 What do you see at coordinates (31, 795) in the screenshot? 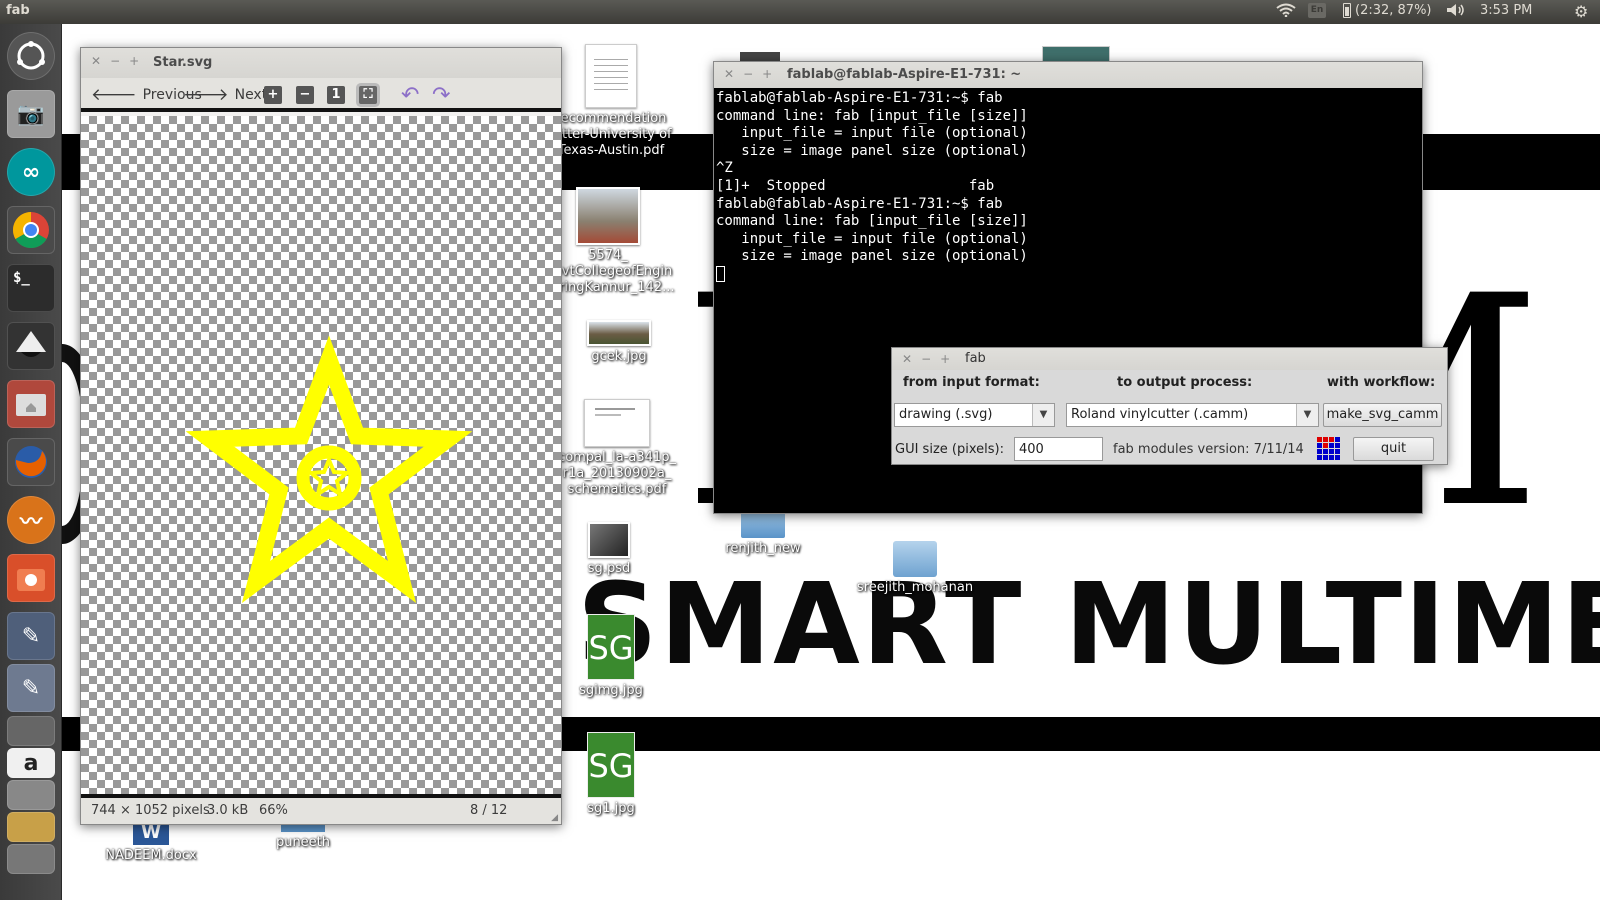
I see `system-app-icon` at bounding box center [31, 795].